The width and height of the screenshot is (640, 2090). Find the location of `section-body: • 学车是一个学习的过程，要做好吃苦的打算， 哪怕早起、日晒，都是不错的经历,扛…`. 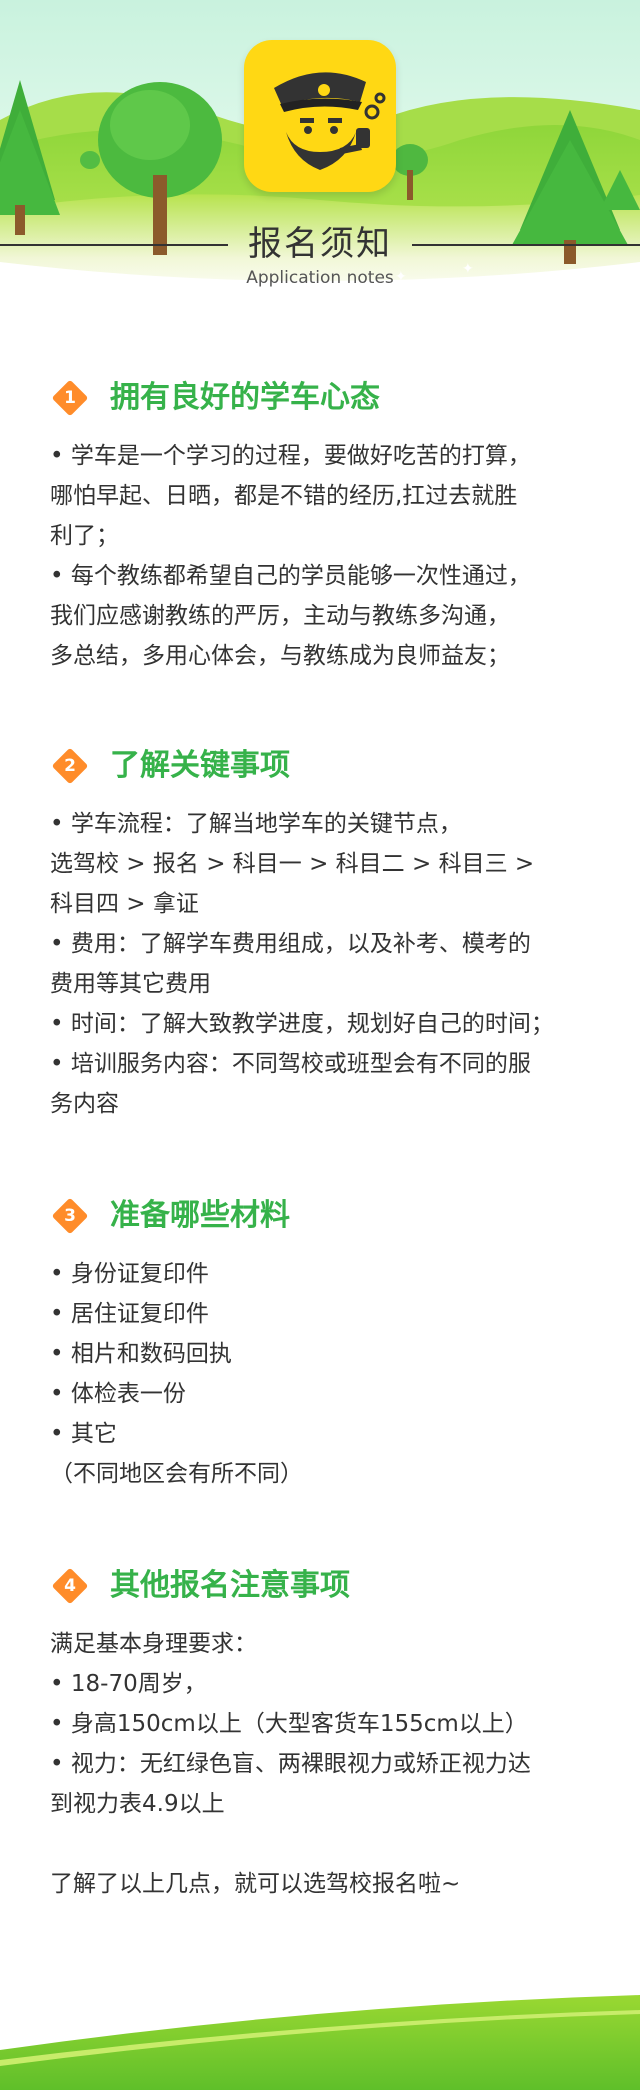

section-body: • 学车是一个学习的过程，要做好吃苦的打算， 哪怕早起、日晒，都是不错的经历,扛… is located at coordinates (327, 556).